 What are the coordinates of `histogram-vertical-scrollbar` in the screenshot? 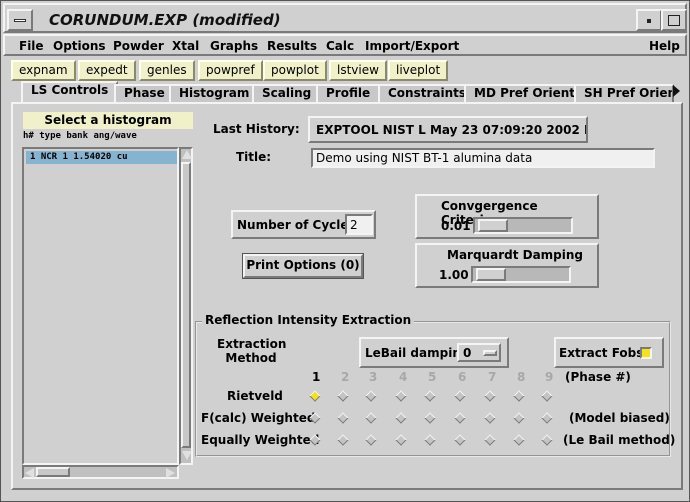 It's located at (186, 306).